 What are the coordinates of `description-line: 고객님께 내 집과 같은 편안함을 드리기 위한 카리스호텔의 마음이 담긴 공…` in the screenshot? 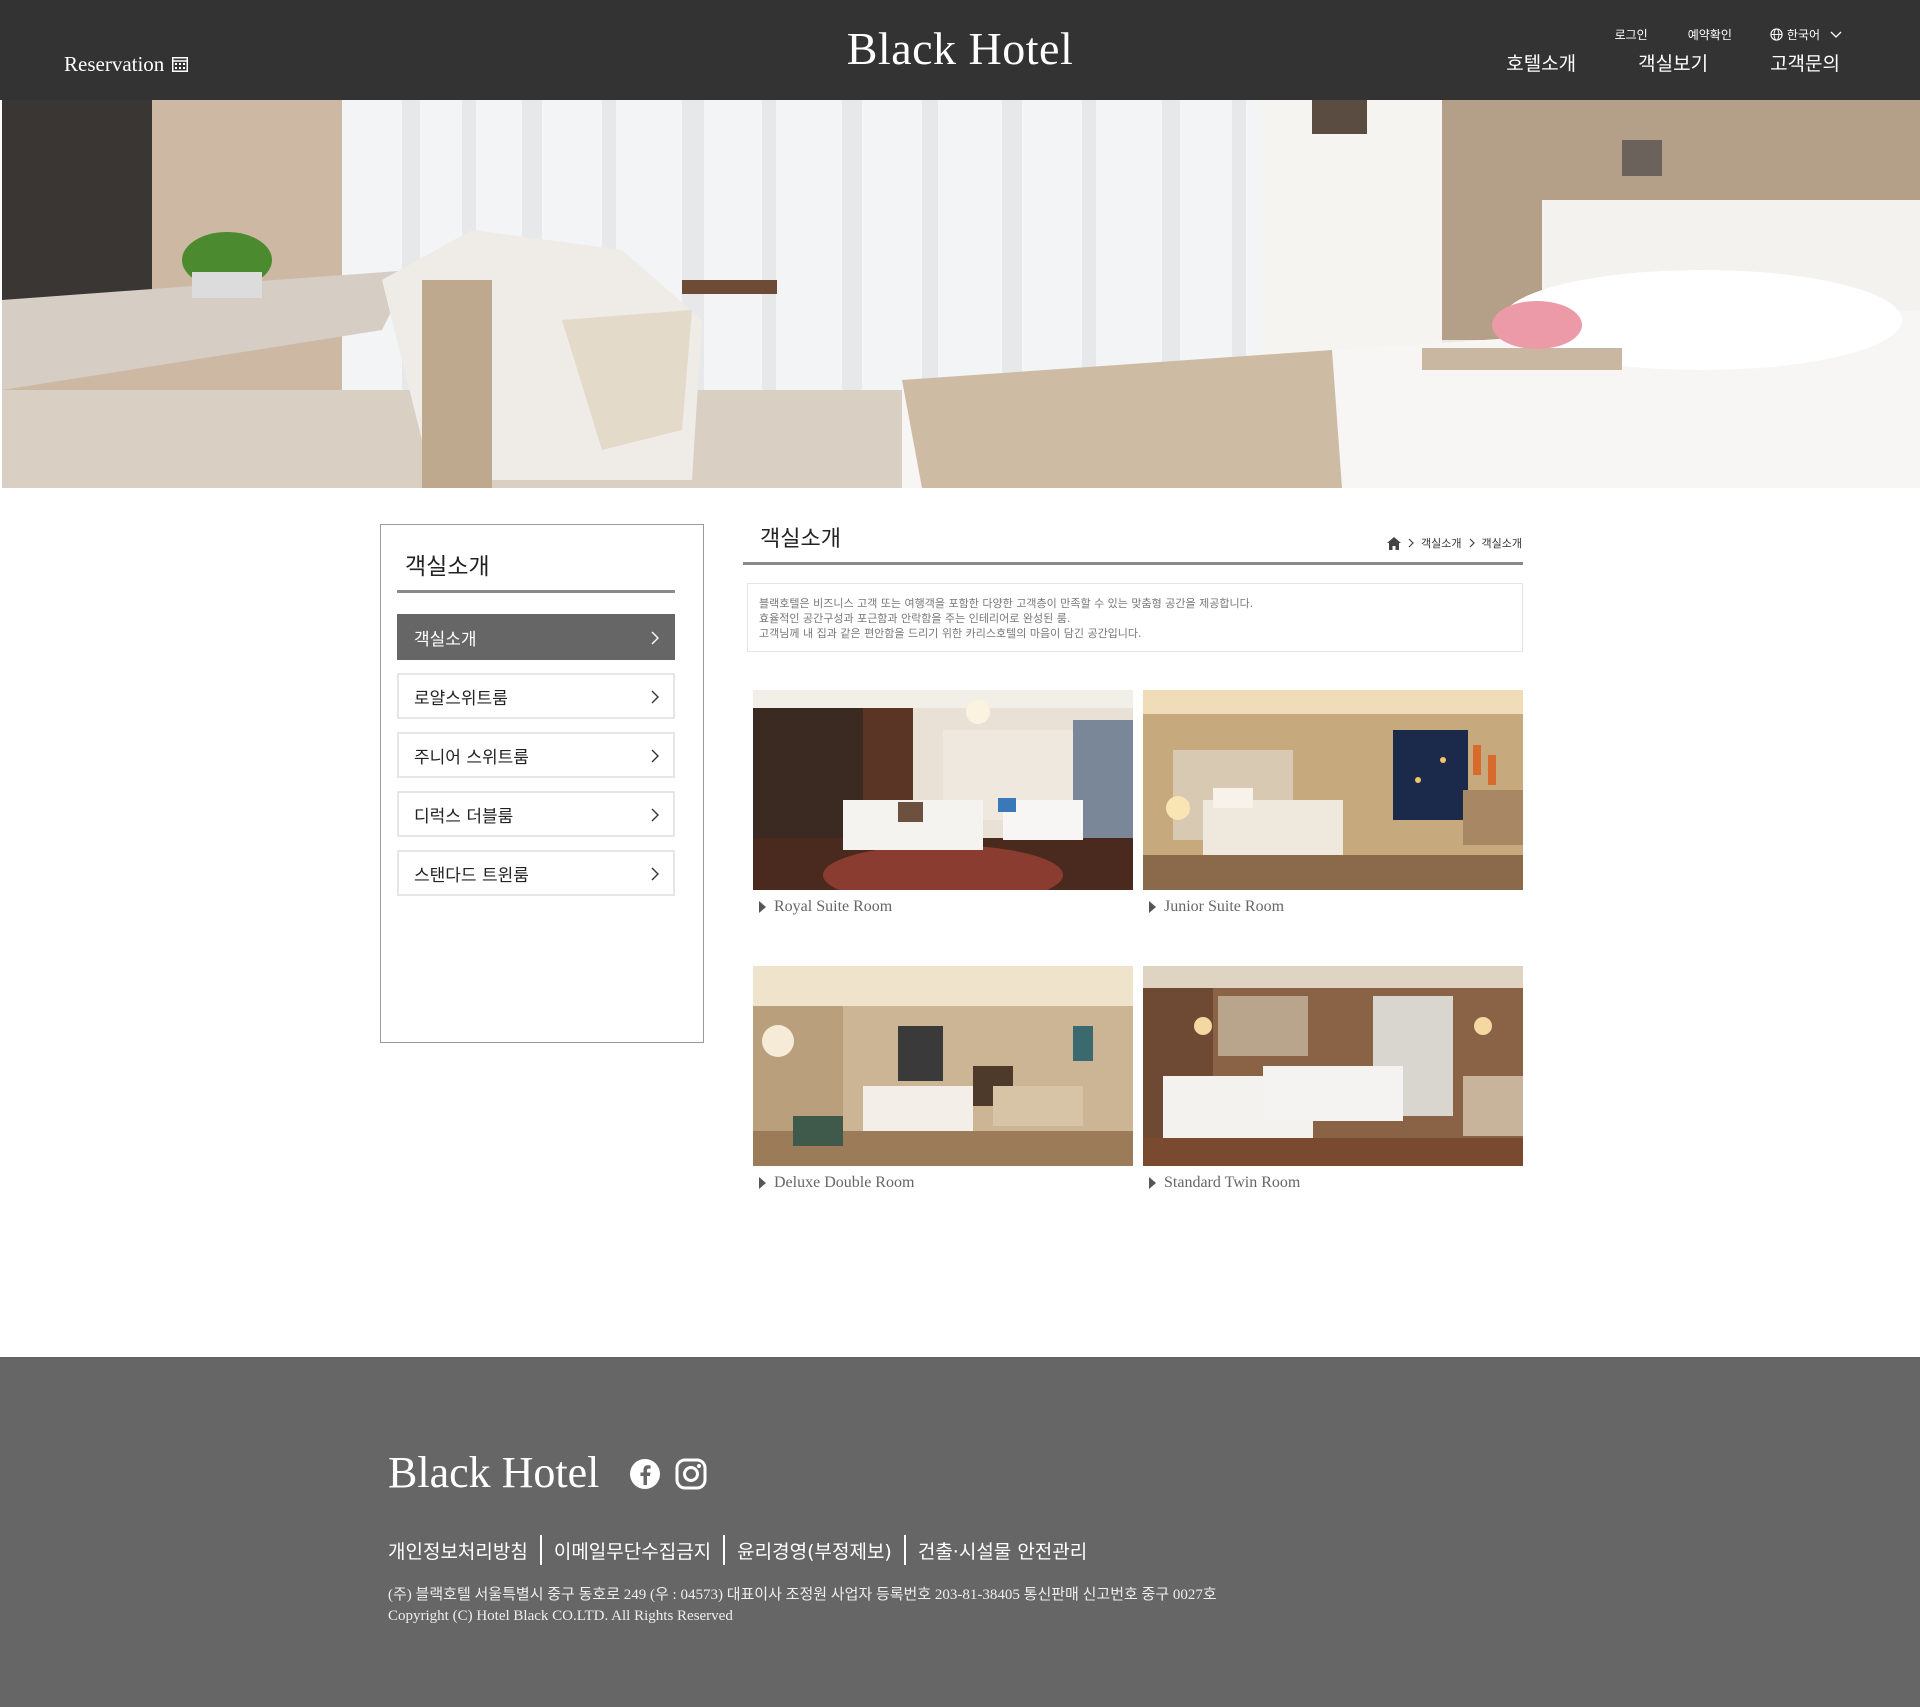 It's located at (950, 633).